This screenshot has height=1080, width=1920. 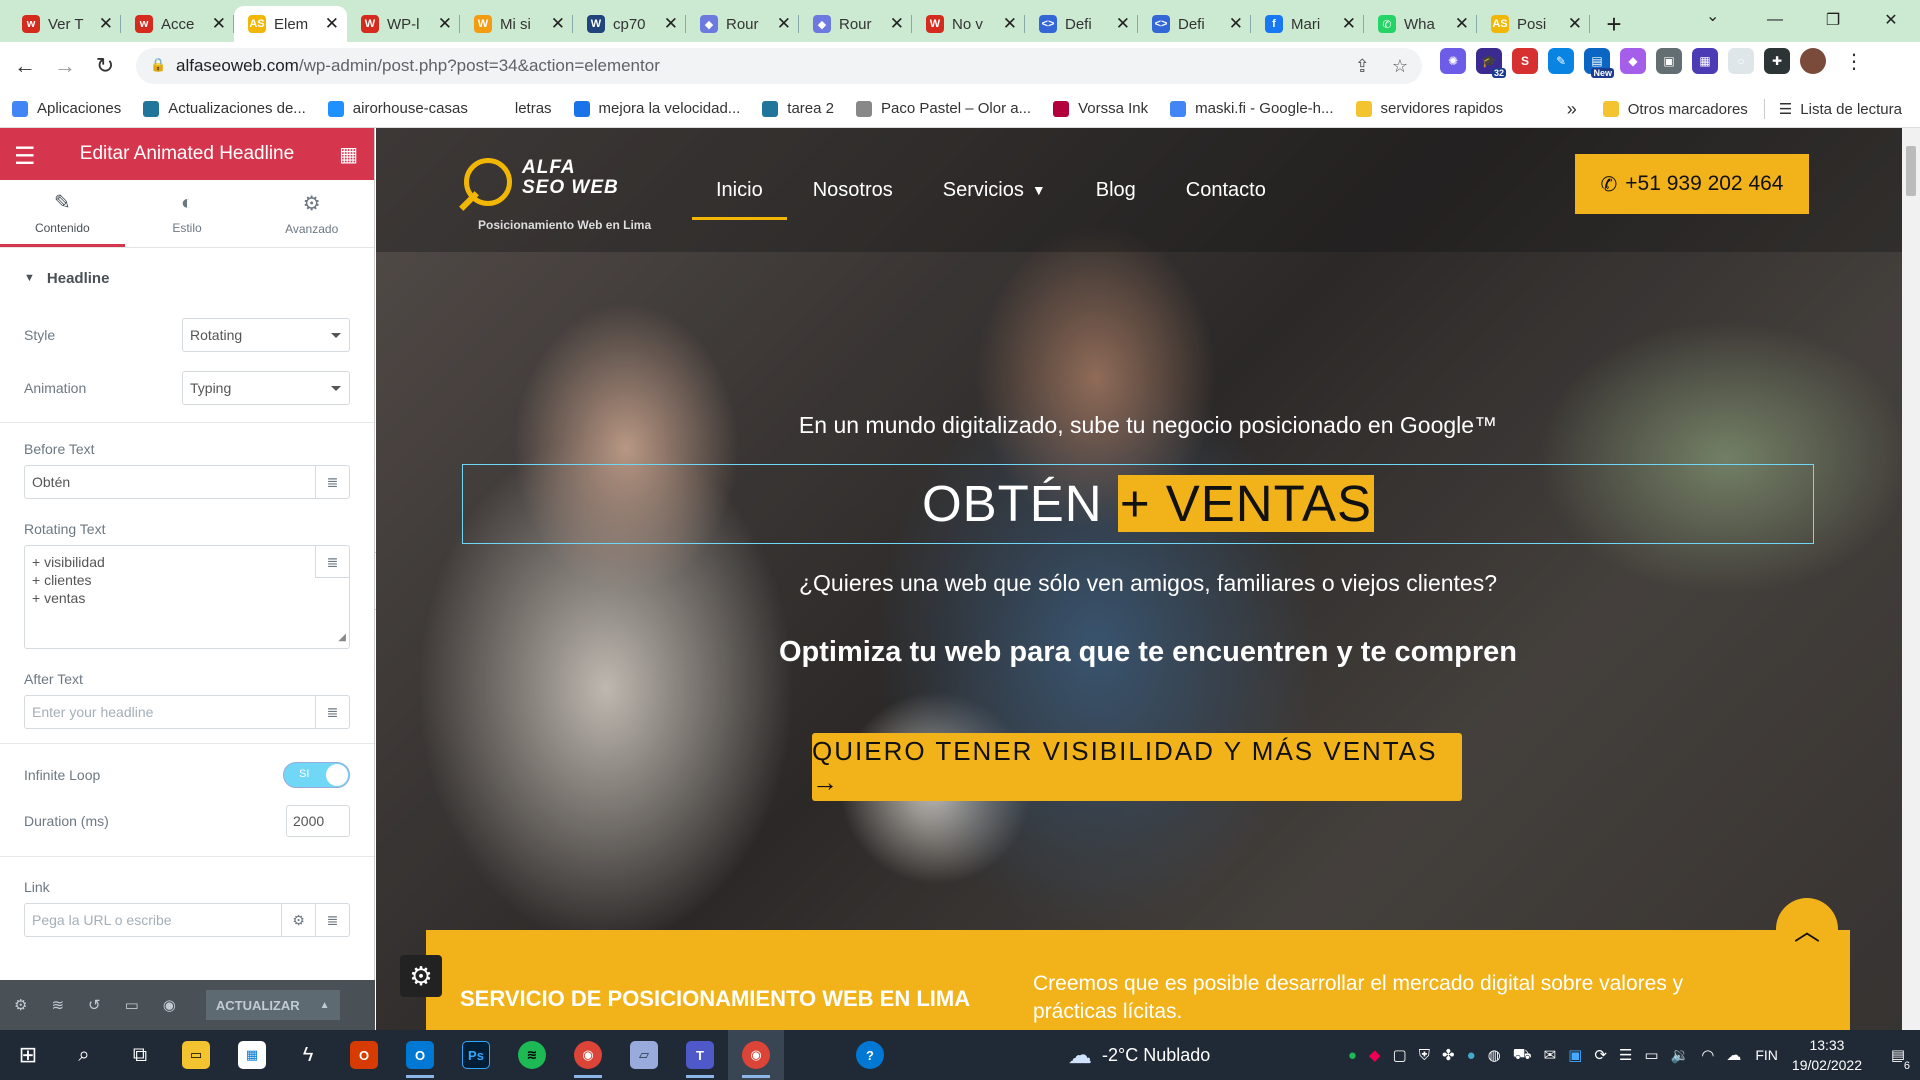 I want to click on browser-tab: w Ver T ✕, so click(x=64, y=24).